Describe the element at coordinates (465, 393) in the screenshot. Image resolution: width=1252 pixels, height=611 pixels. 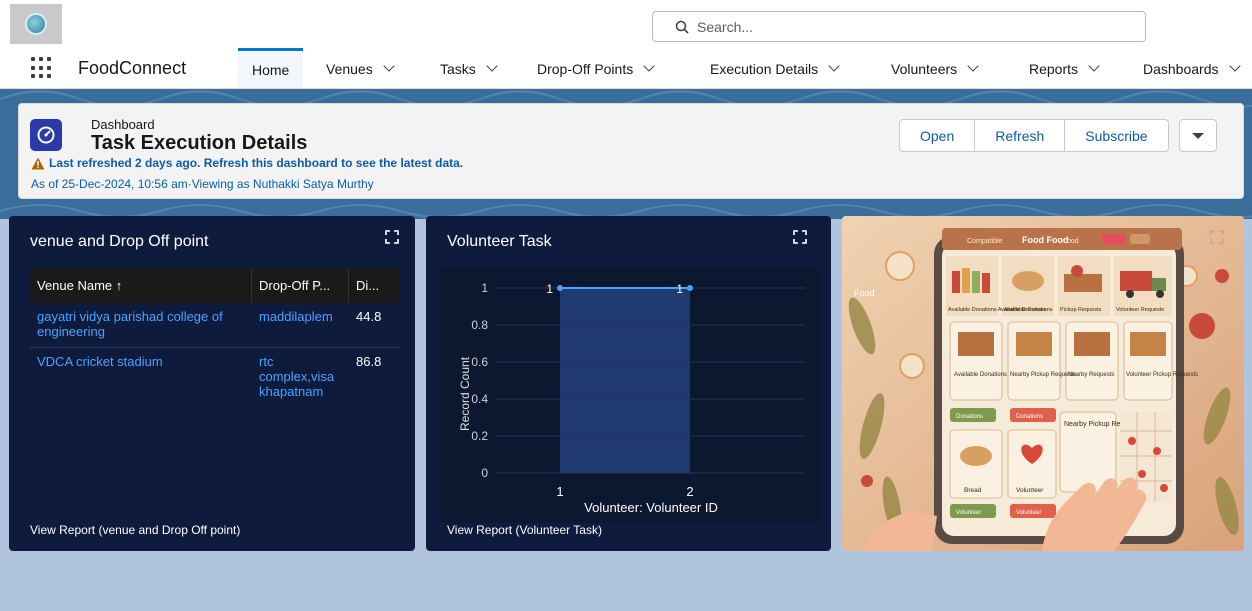
I see `y-axis-label: Record Count` at that location.